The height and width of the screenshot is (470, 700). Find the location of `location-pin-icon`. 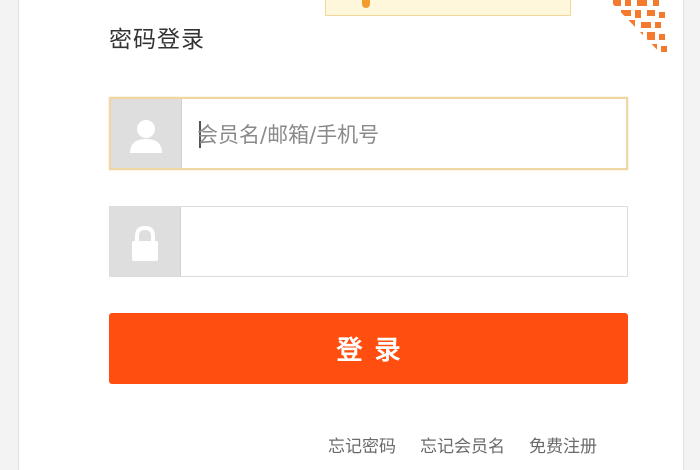

location-pin-icon is located at coordinates (366, 4).